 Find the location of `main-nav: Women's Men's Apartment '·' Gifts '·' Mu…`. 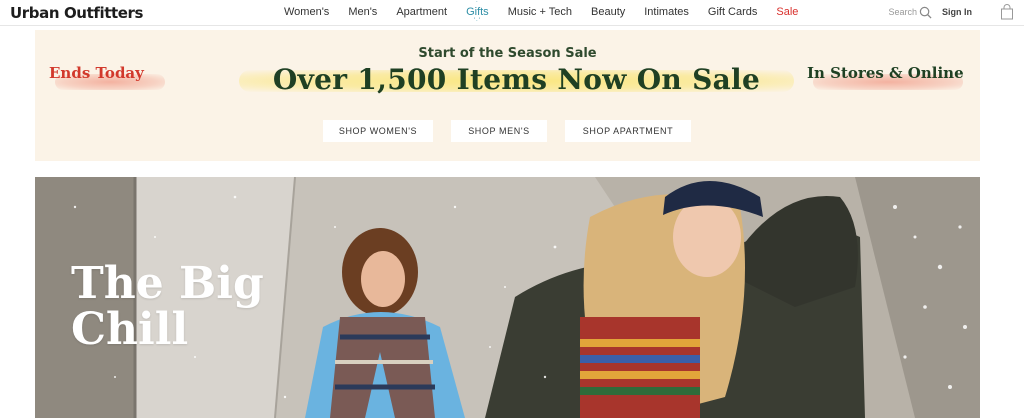

main-nav: Women's Men's Apartment '·' Gifts '·' Mu… is located at coordinates (550, 12).